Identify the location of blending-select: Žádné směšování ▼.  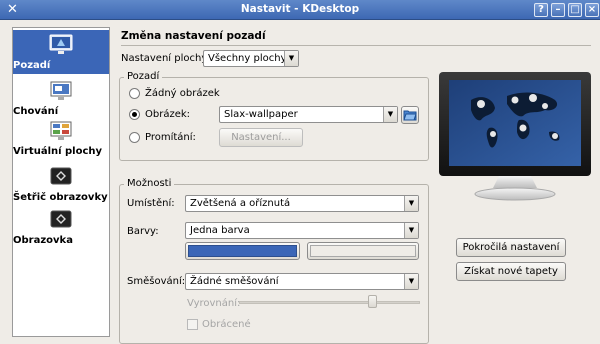
(302, 281).